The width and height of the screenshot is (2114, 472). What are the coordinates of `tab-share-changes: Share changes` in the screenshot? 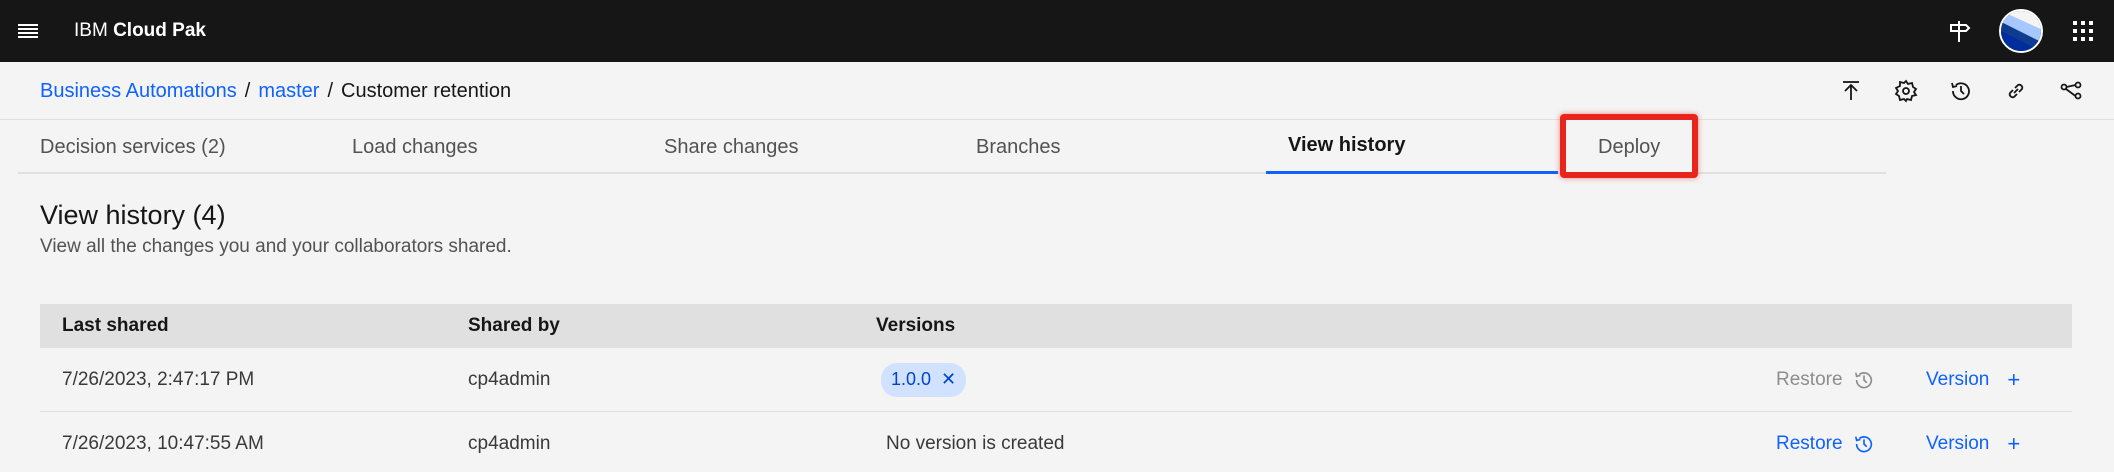 It's located at (798, 147).